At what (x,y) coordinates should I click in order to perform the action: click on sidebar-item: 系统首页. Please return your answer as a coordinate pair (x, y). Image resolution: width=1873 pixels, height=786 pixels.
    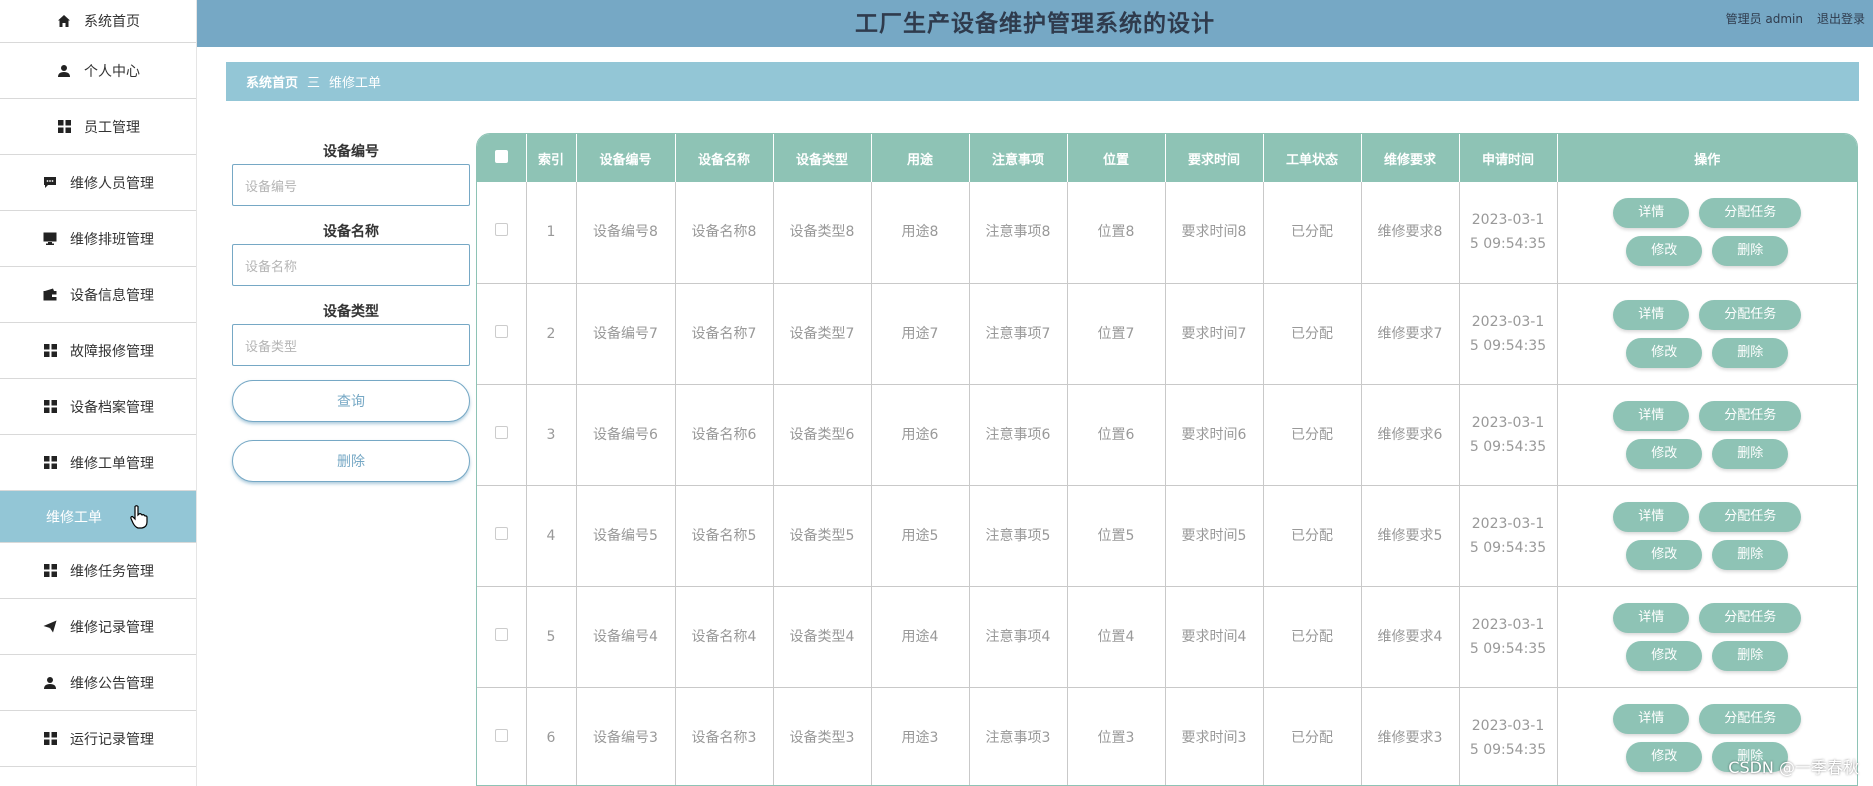
    Looking at the image, I should click on (98, 21).